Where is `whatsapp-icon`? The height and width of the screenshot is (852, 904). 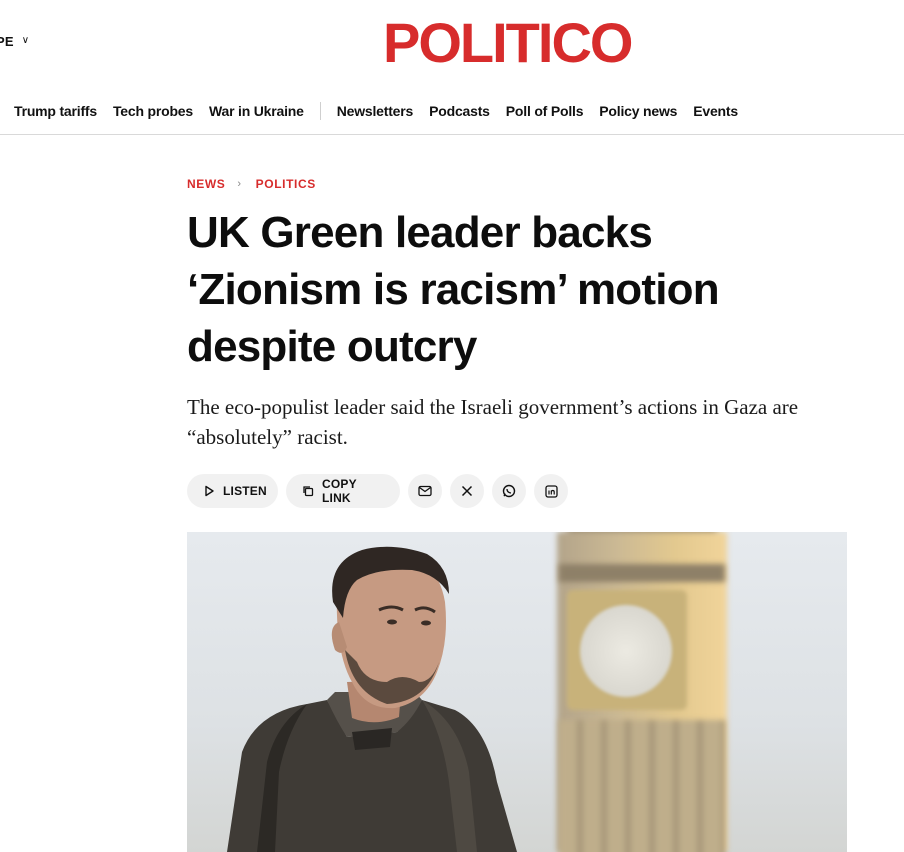
whatsapp-icon is located at coordinates (509, 491).